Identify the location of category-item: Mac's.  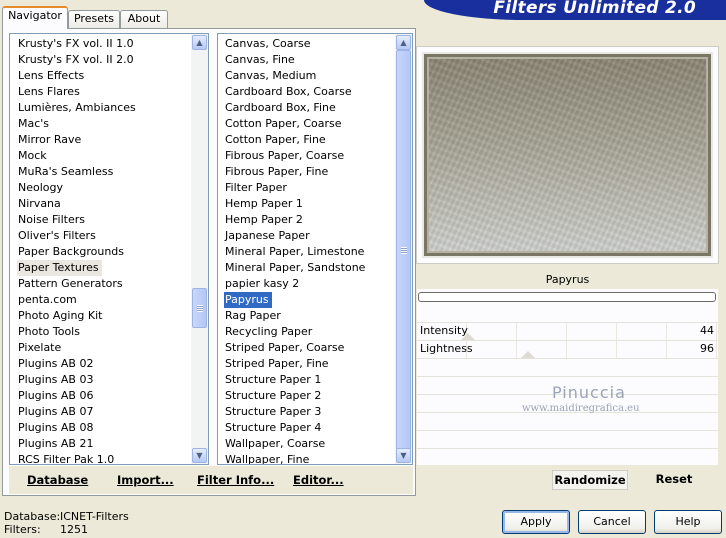
(100, 124).